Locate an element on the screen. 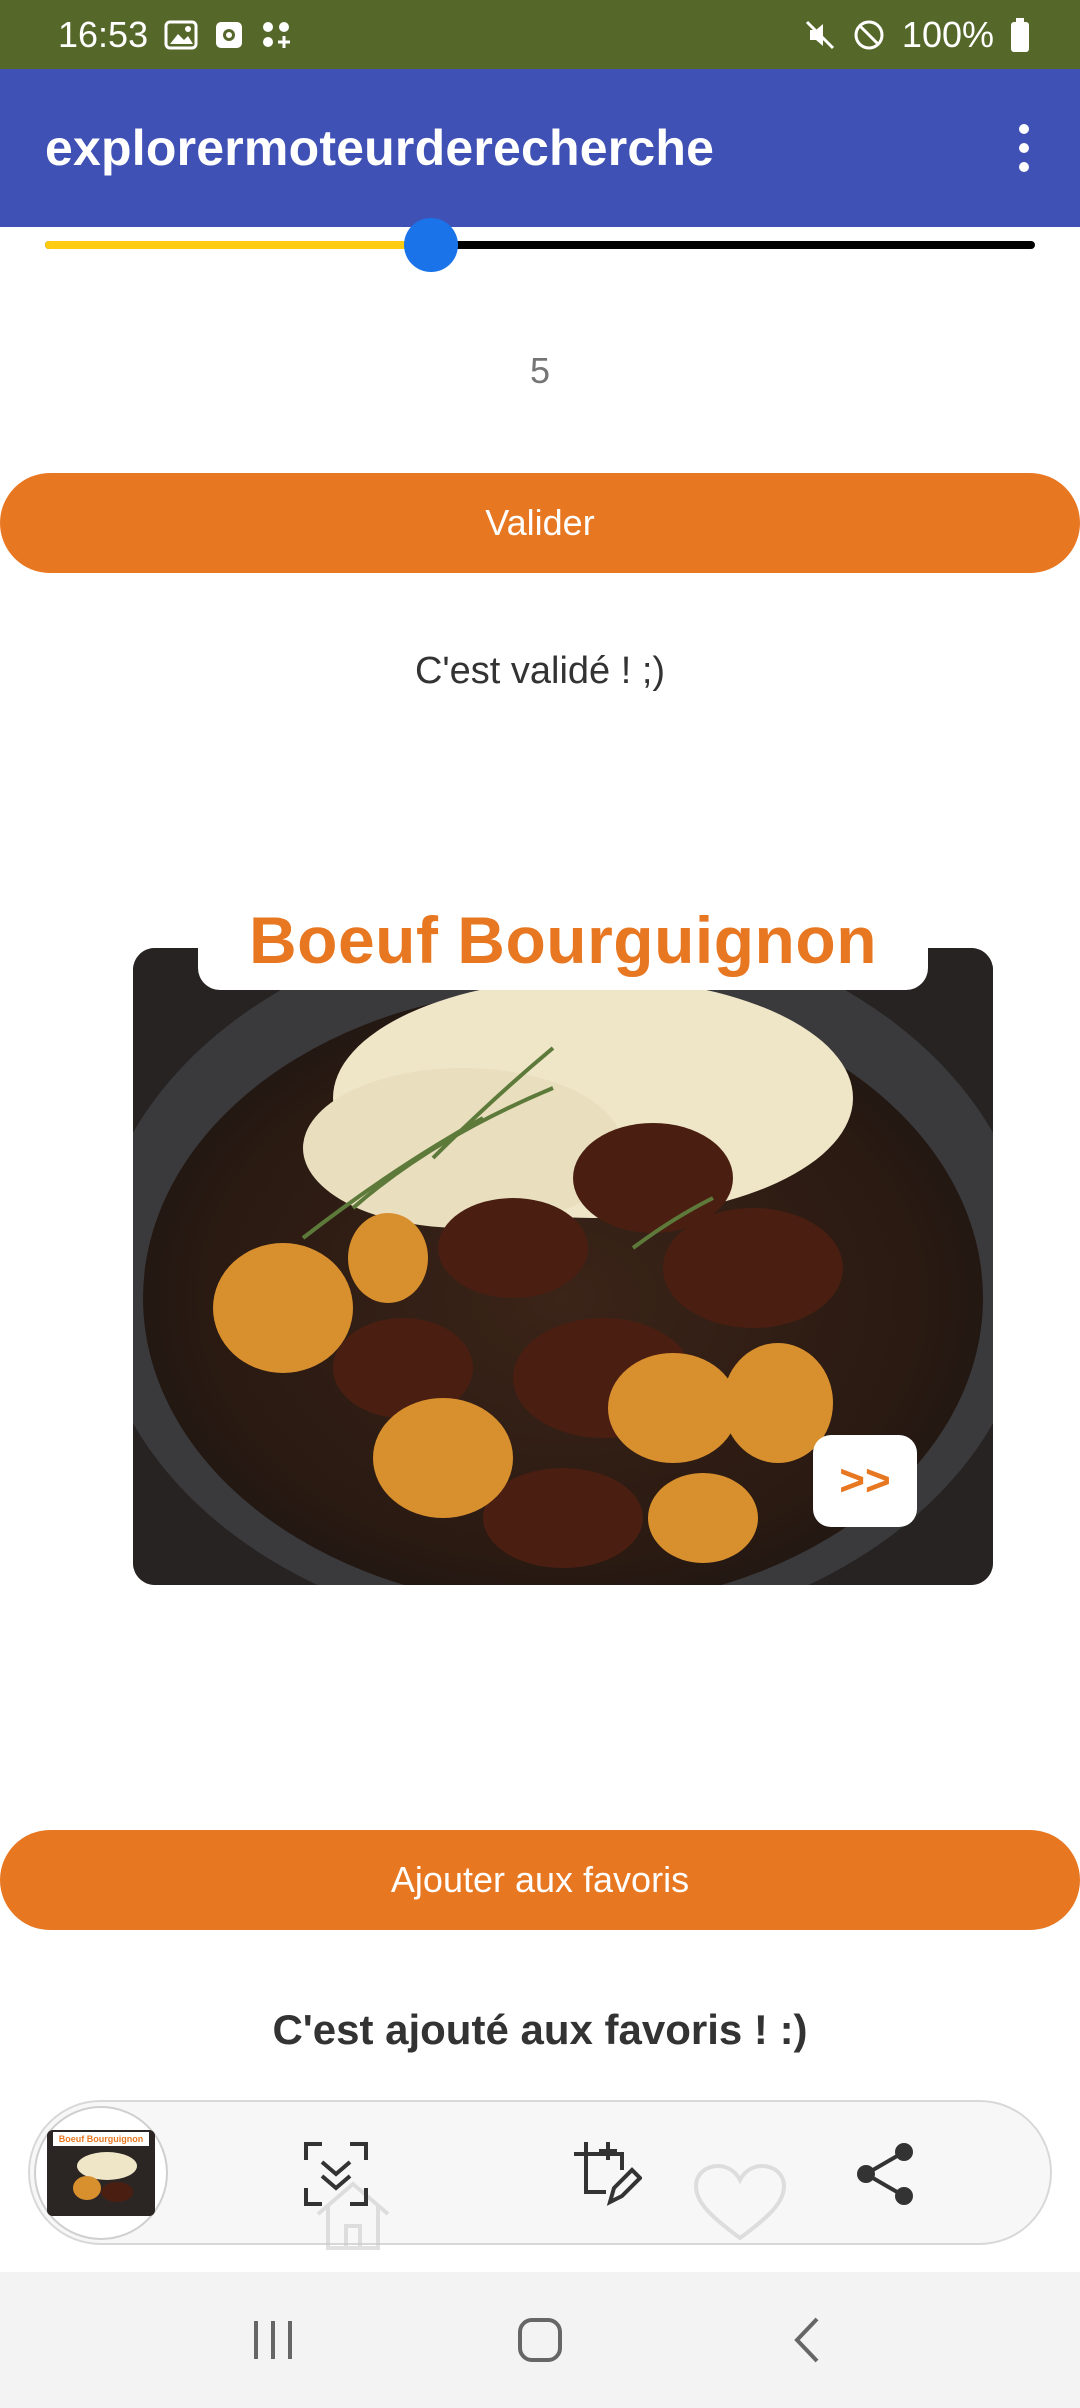 The image size is (1080, 2408). slider-thumb is located at coordinates (431, 245).